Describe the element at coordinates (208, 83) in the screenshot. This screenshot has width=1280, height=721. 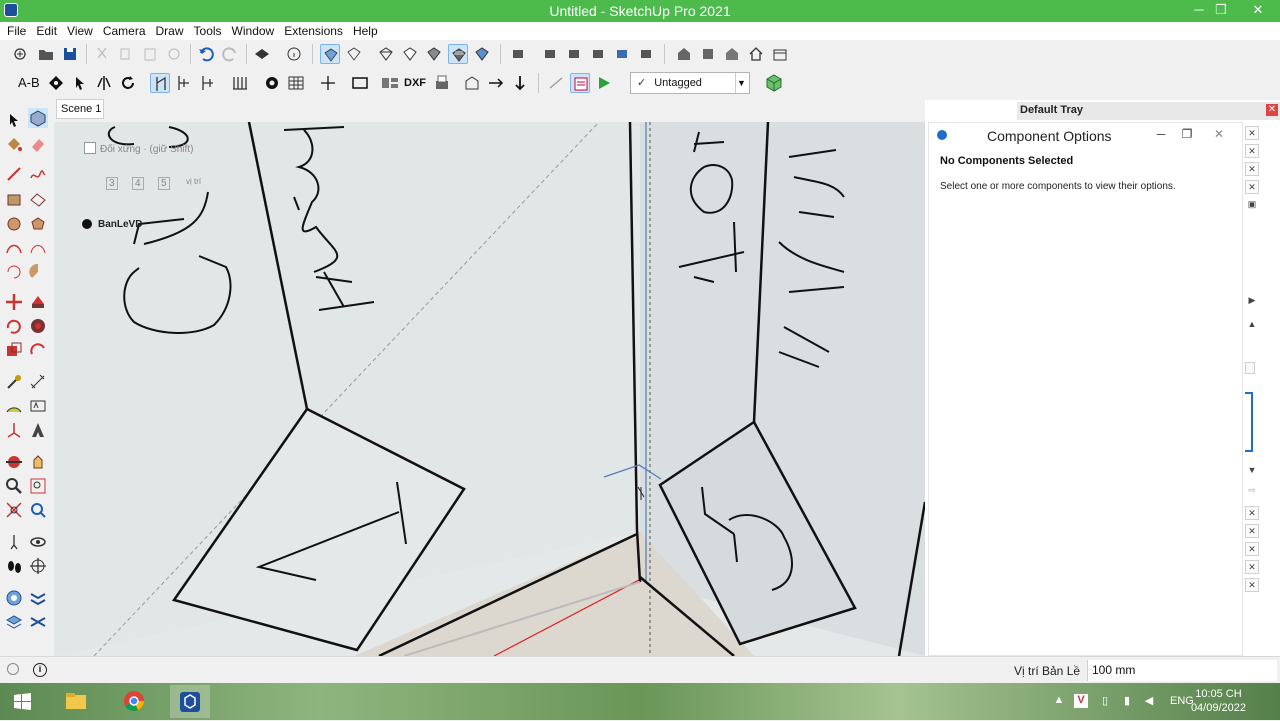
I see `hinge-right-icon` at that location.